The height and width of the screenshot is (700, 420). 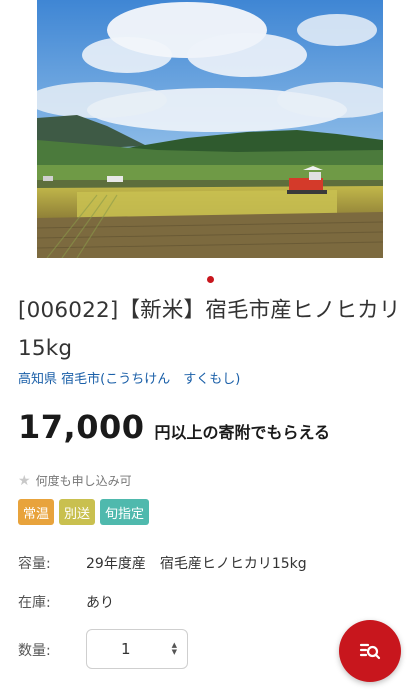 What do you see at coordinates (209, 329) in the screenshot?
I see `product-title: [006022]【新米】宿毛市産ヒノヒカリ 15kg` at bounding box center [209, 329].